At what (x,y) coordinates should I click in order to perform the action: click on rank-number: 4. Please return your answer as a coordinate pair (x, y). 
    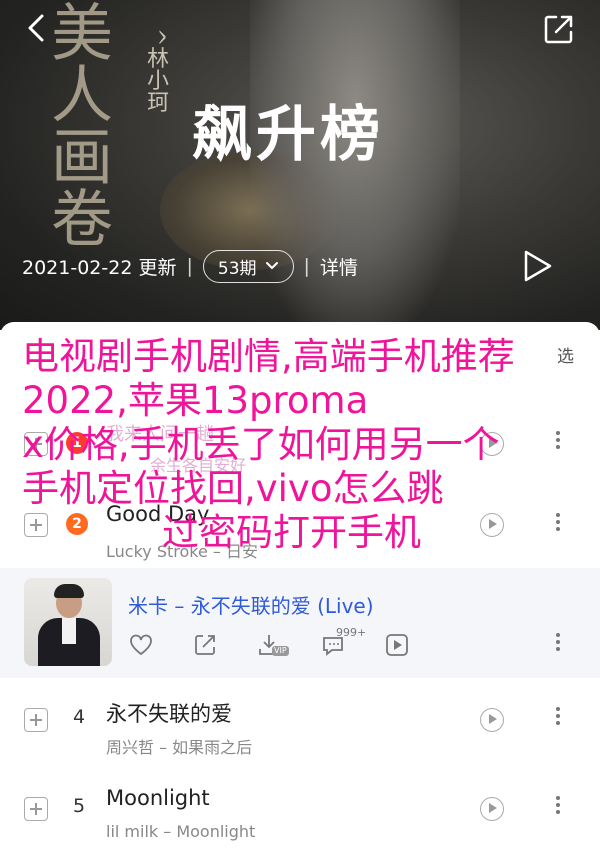
    Looking at the image, I should click on (79, 717).